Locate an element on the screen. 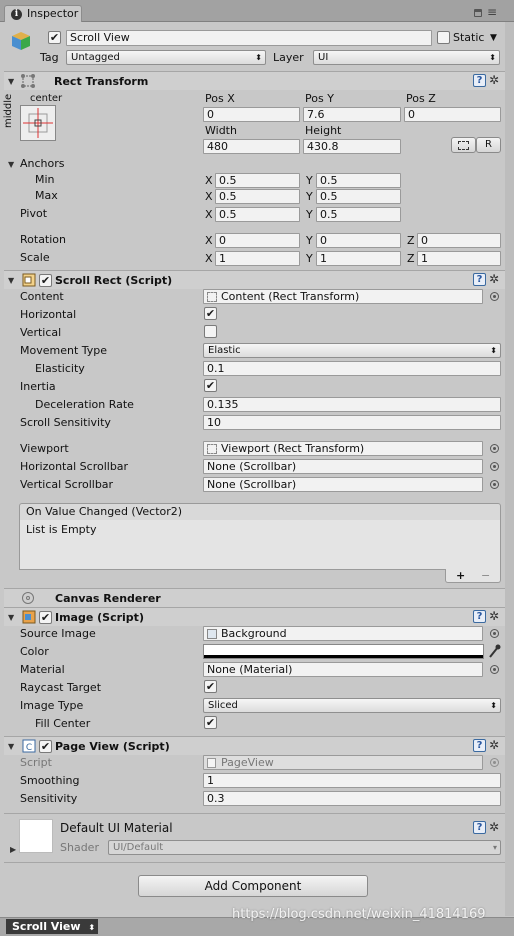 Image resolution: width=514 pixels, height=936 pixels. layer-dropdown: UI ⬍ is located at coordinates (406, 57).